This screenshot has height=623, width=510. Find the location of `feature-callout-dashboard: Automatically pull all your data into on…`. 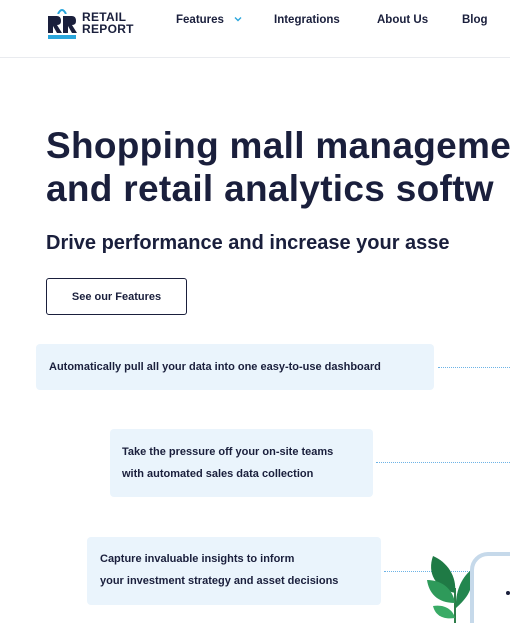

feature-callout-dashboard: Automatically pull all your data into on… is located at coordinates (235, 367).